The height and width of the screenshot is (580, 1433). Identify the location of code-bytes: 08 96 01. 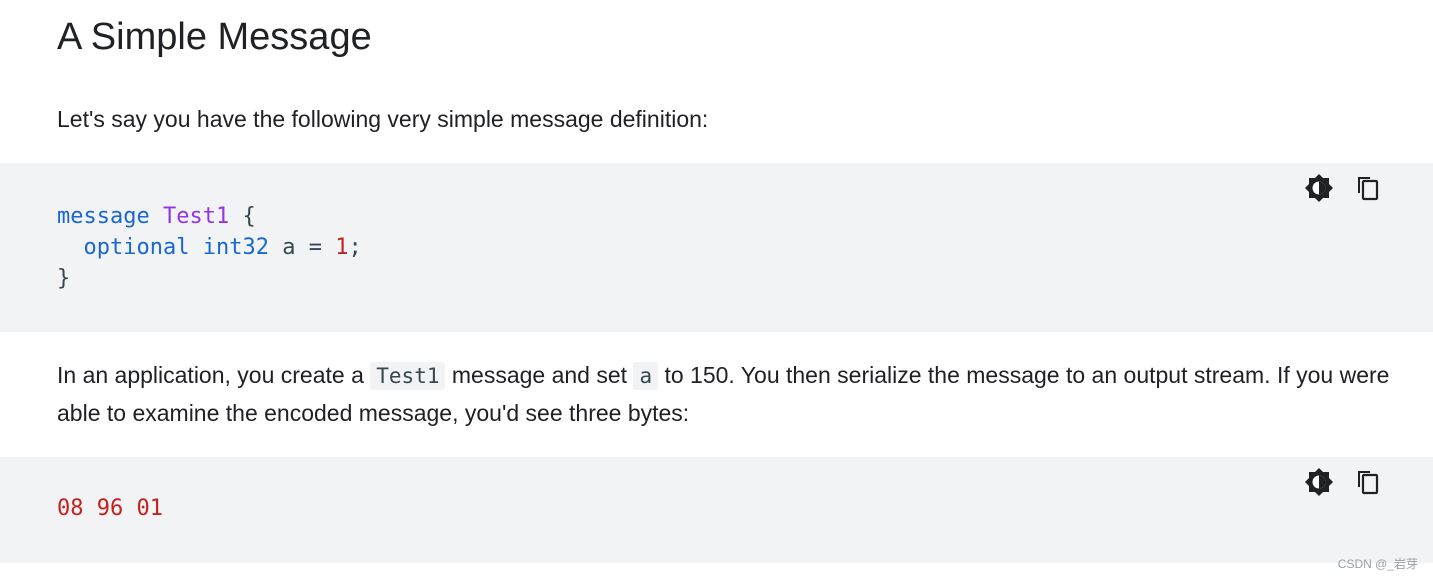
(110, 508).